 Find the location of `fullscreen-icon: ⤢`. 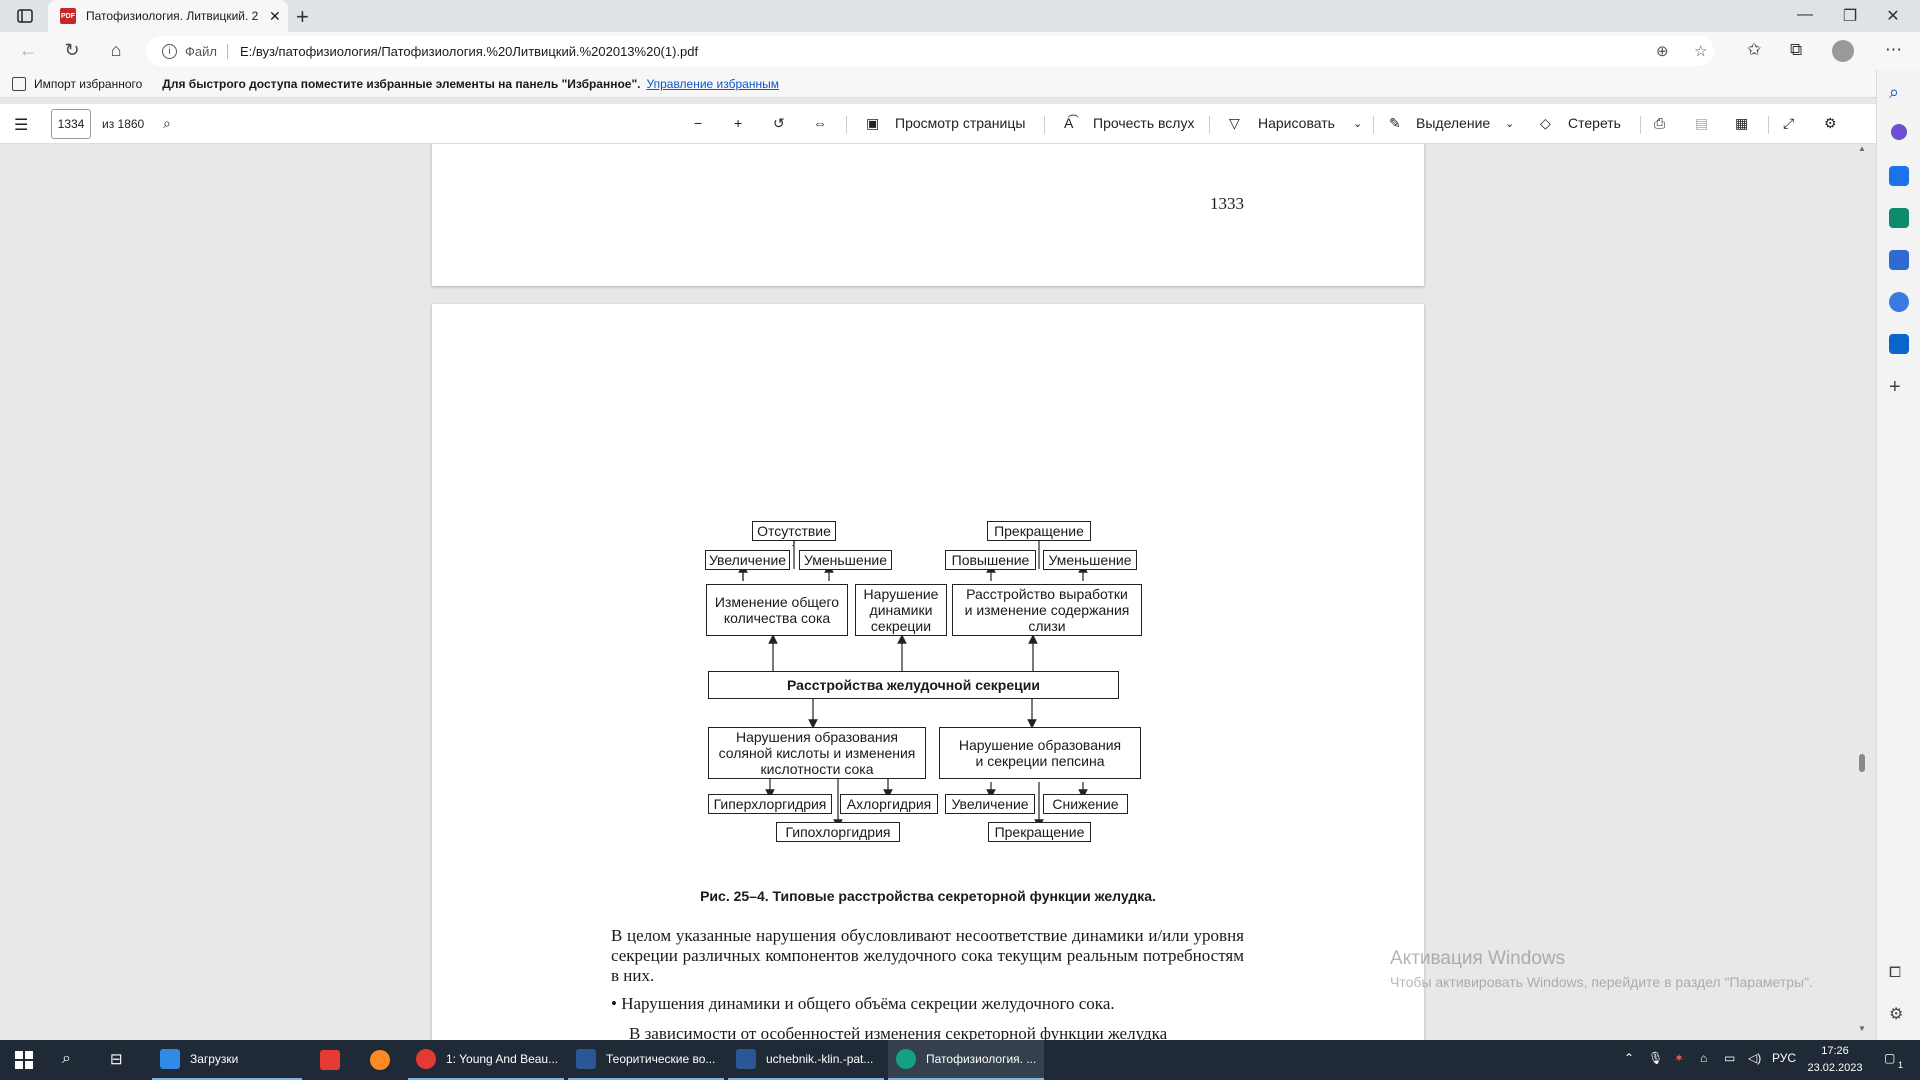

fullscreen-icon: ⤢ is located at coordinates (1788, 123).